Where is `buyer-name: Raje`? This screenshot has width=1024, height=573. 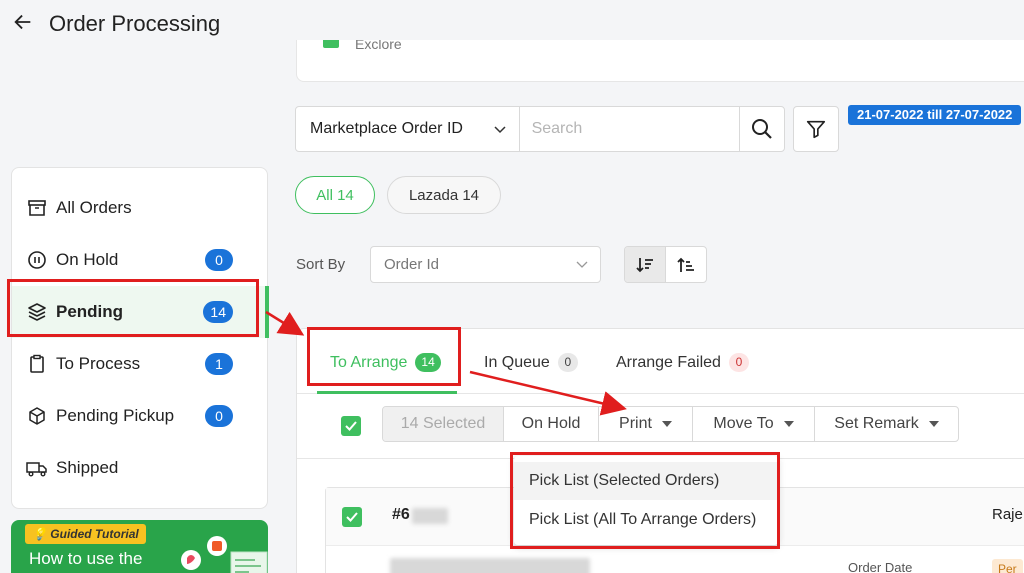
buyer-name: Raje is located at coordinates (1007, 514).